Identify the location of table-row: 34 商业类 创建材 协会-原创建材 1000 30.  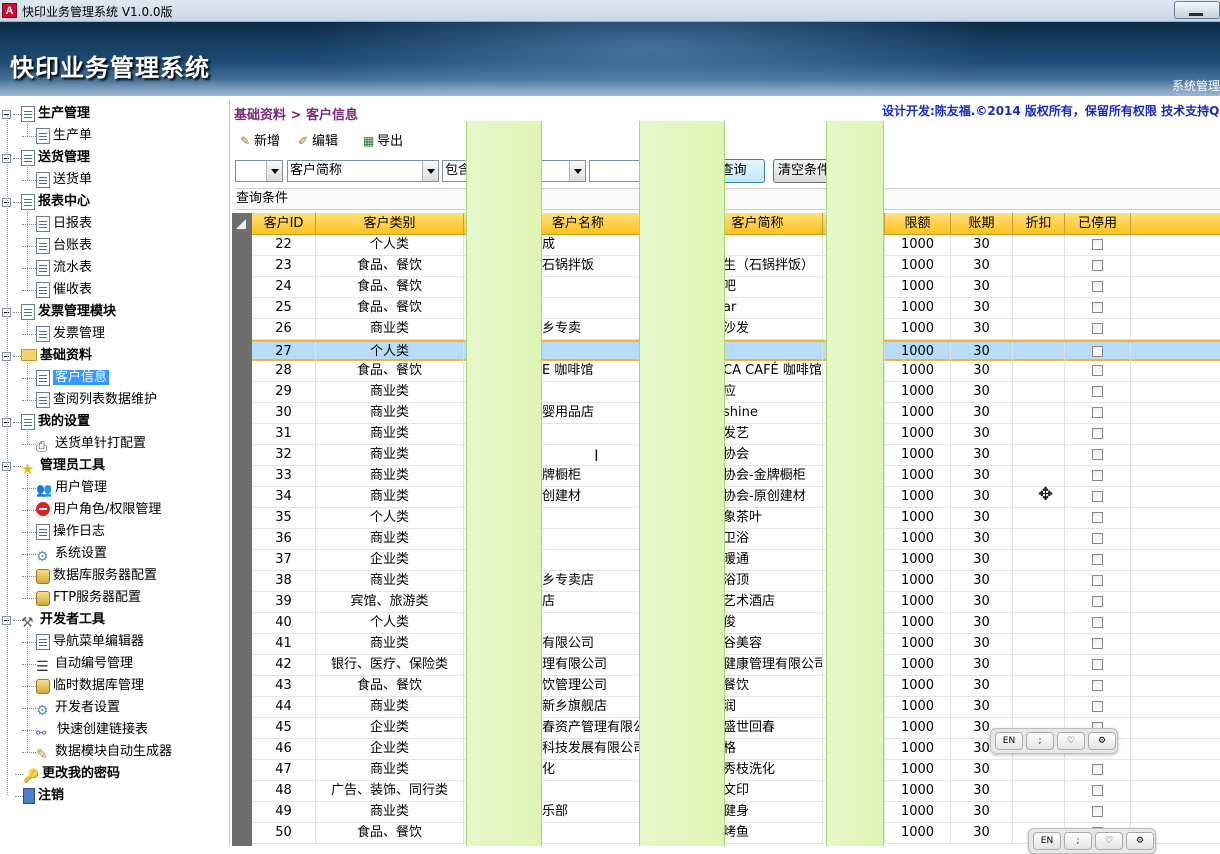
(736, 497).